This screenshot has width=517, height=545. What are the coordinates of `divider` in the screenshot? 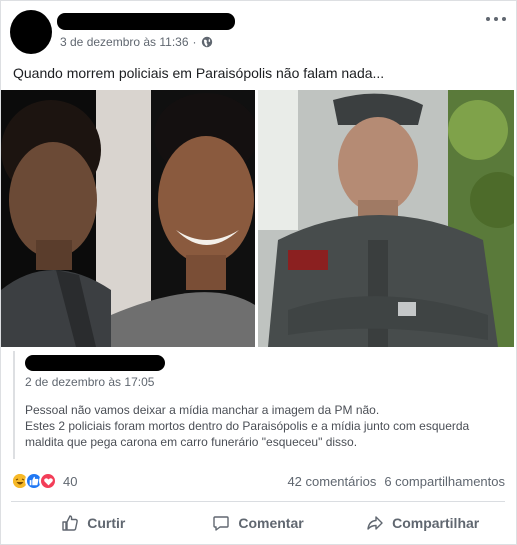 It's located at (258, 501).